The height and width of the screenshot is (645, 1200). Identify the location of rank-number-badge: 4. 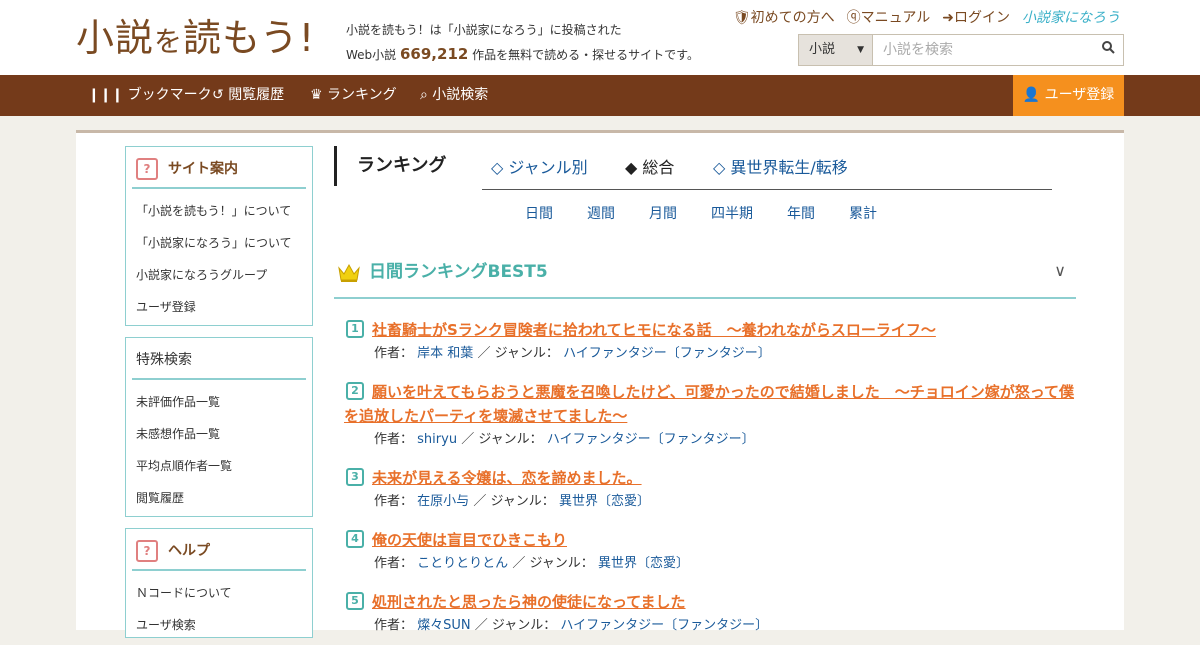
(355, 539).